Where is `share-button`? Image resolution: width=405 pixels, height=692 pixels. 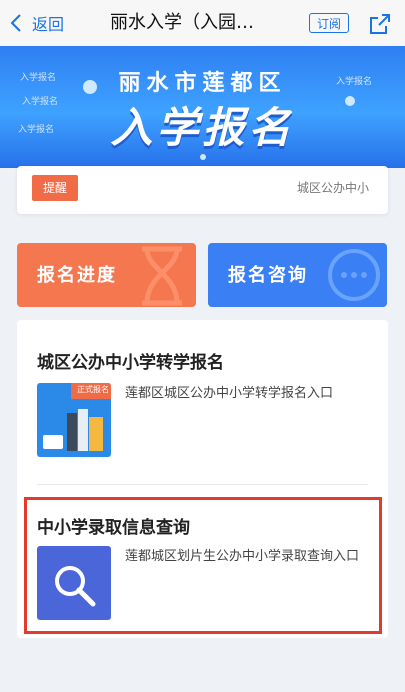
share-button is located at coordinates (380, 26).